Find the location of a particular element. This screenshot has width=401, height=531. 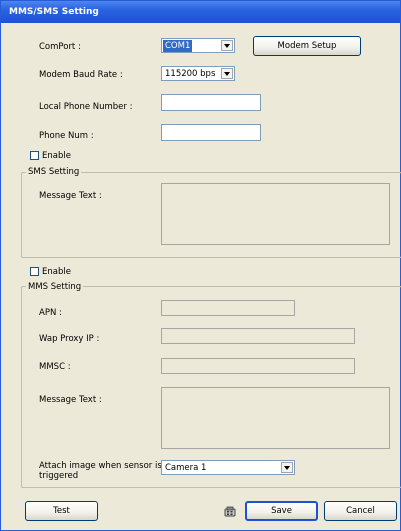

window-title: MMS/SMS Setting is located at coordinates (200, 12).